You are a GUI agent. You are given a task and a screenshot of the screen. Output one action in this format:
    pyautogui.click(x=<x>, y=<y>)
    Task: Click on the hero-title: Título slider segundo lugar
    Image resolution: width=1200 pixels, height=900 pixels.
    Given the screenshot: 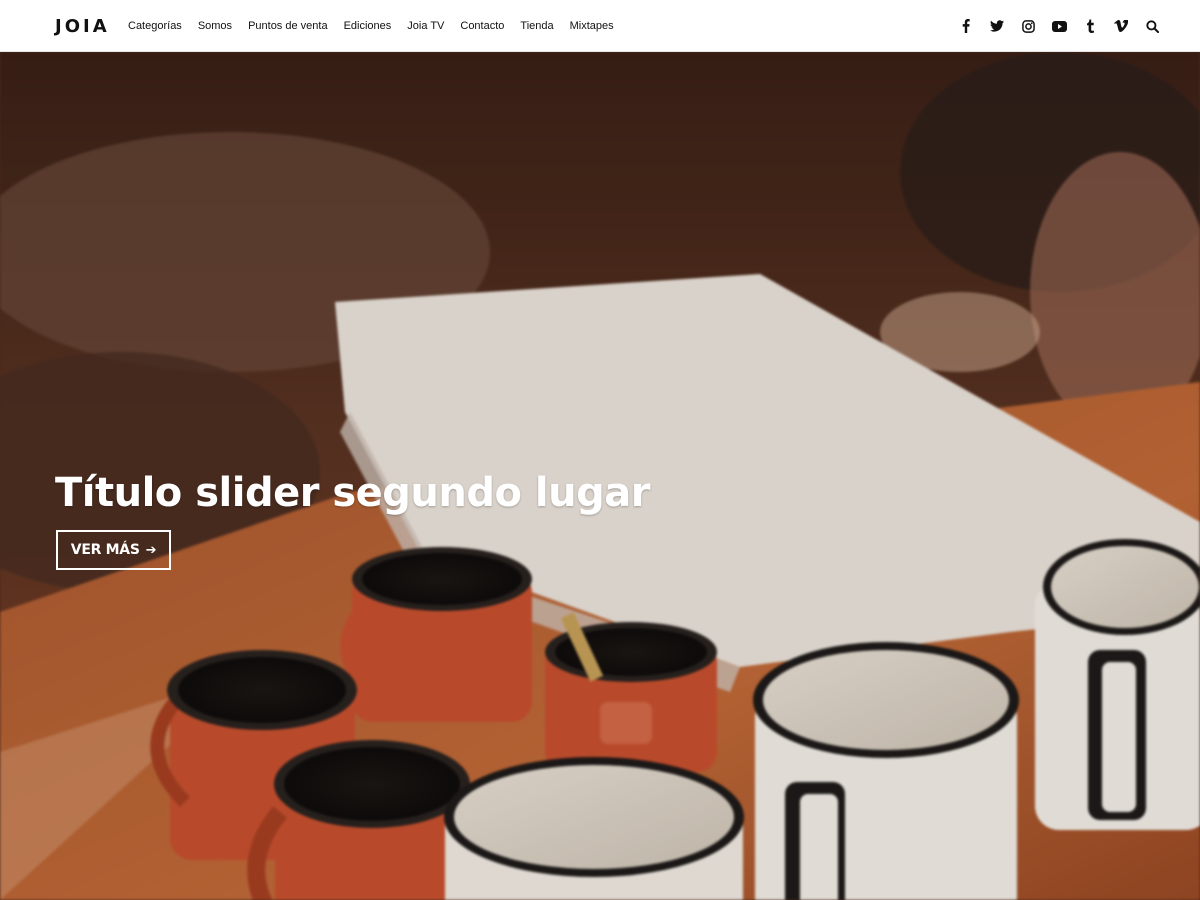 What is the action you would take?
    pyautogui.click(x=352, y=493)
    